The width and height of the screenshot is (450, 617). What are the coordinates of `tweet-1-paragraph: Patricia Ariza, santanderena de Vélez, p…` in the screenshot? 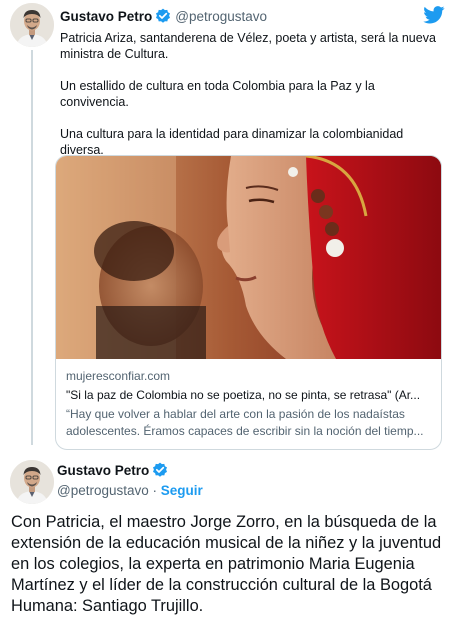 It's located at (248, 46).